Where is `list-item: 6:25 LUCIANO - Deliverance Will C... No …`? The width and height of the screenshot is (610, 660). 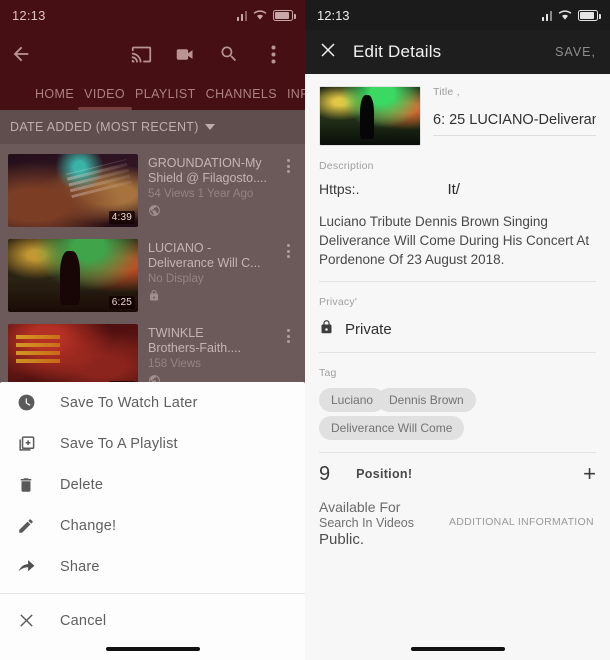
list-item: 6:25 LUCIANO - Deliverance Will C... No … is located at coordinates (152, 275).